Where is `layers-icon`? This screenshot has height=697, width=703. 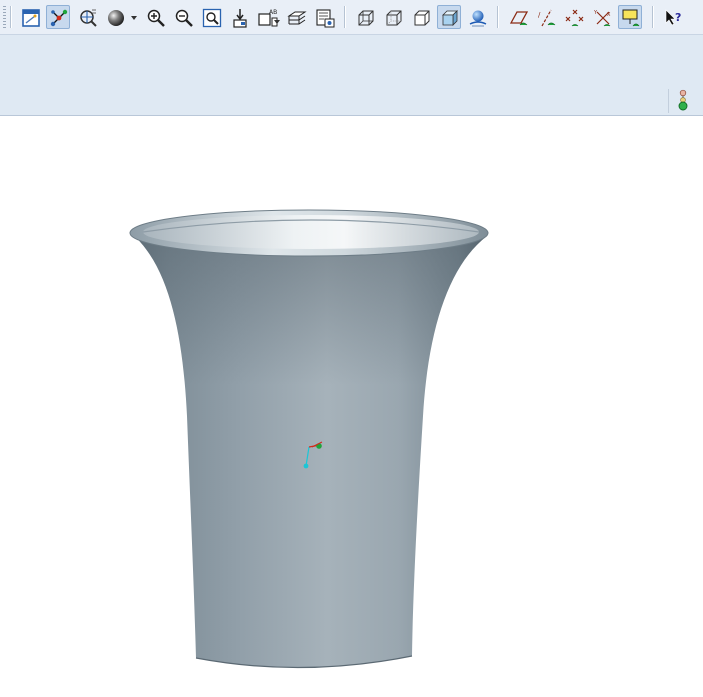
layers-icon is located at coordinates (297, 18).